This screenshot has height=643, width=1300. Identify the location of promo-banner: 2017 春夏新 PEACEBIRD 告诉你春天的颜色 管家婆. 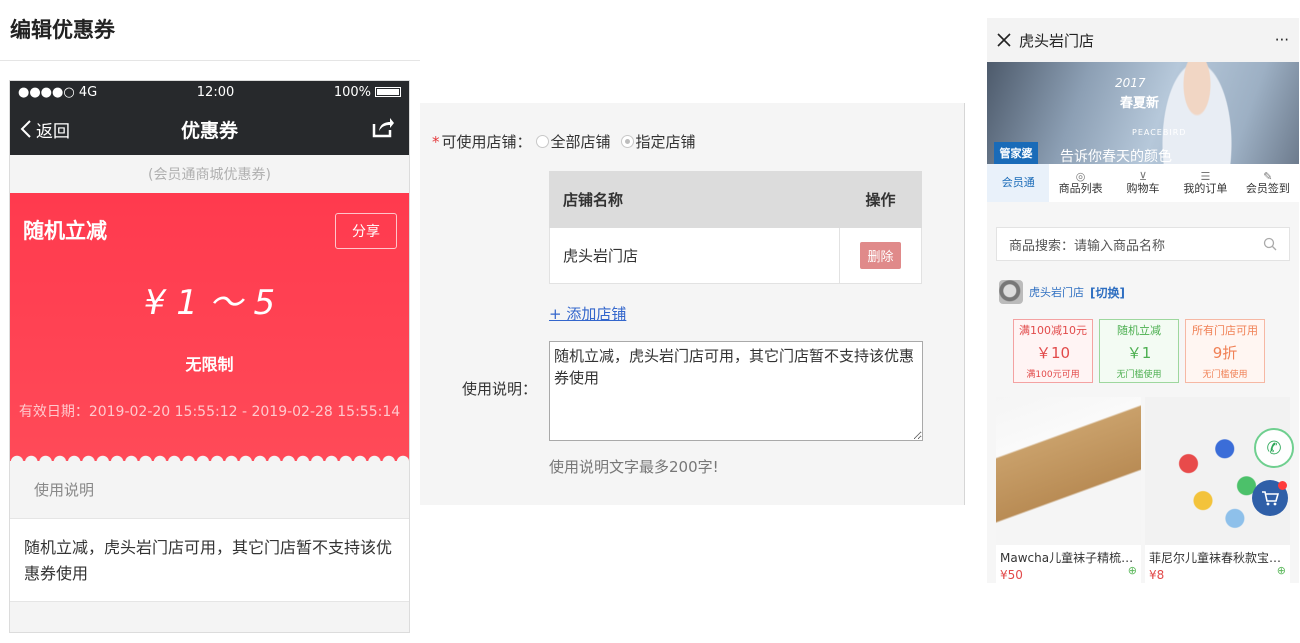
(1143, 113).